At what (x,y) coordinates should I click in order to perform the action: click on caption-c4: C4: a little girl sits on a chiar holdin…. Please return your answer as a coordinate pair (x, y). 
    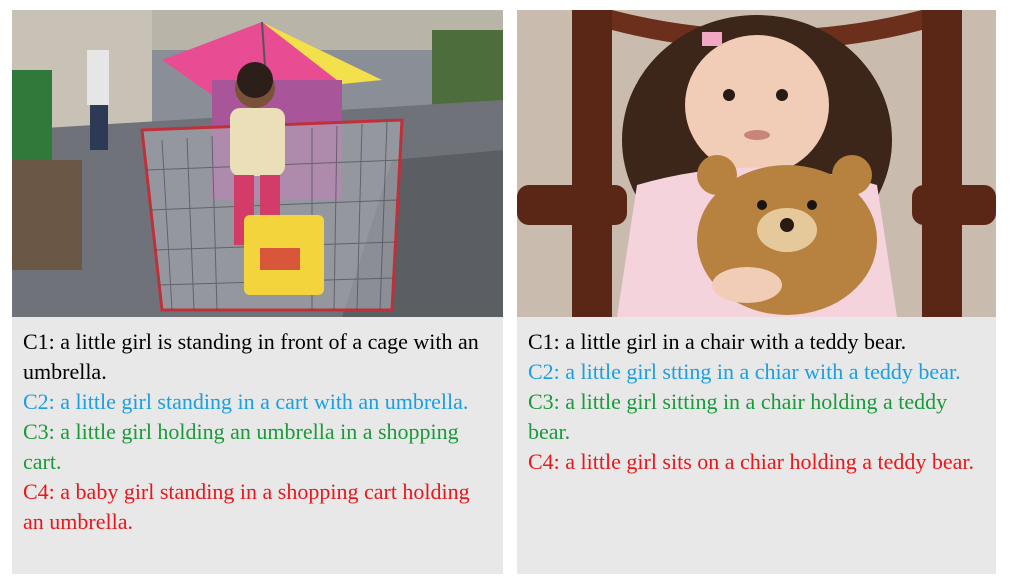
    Looking at the image, I should click on (751, 461).